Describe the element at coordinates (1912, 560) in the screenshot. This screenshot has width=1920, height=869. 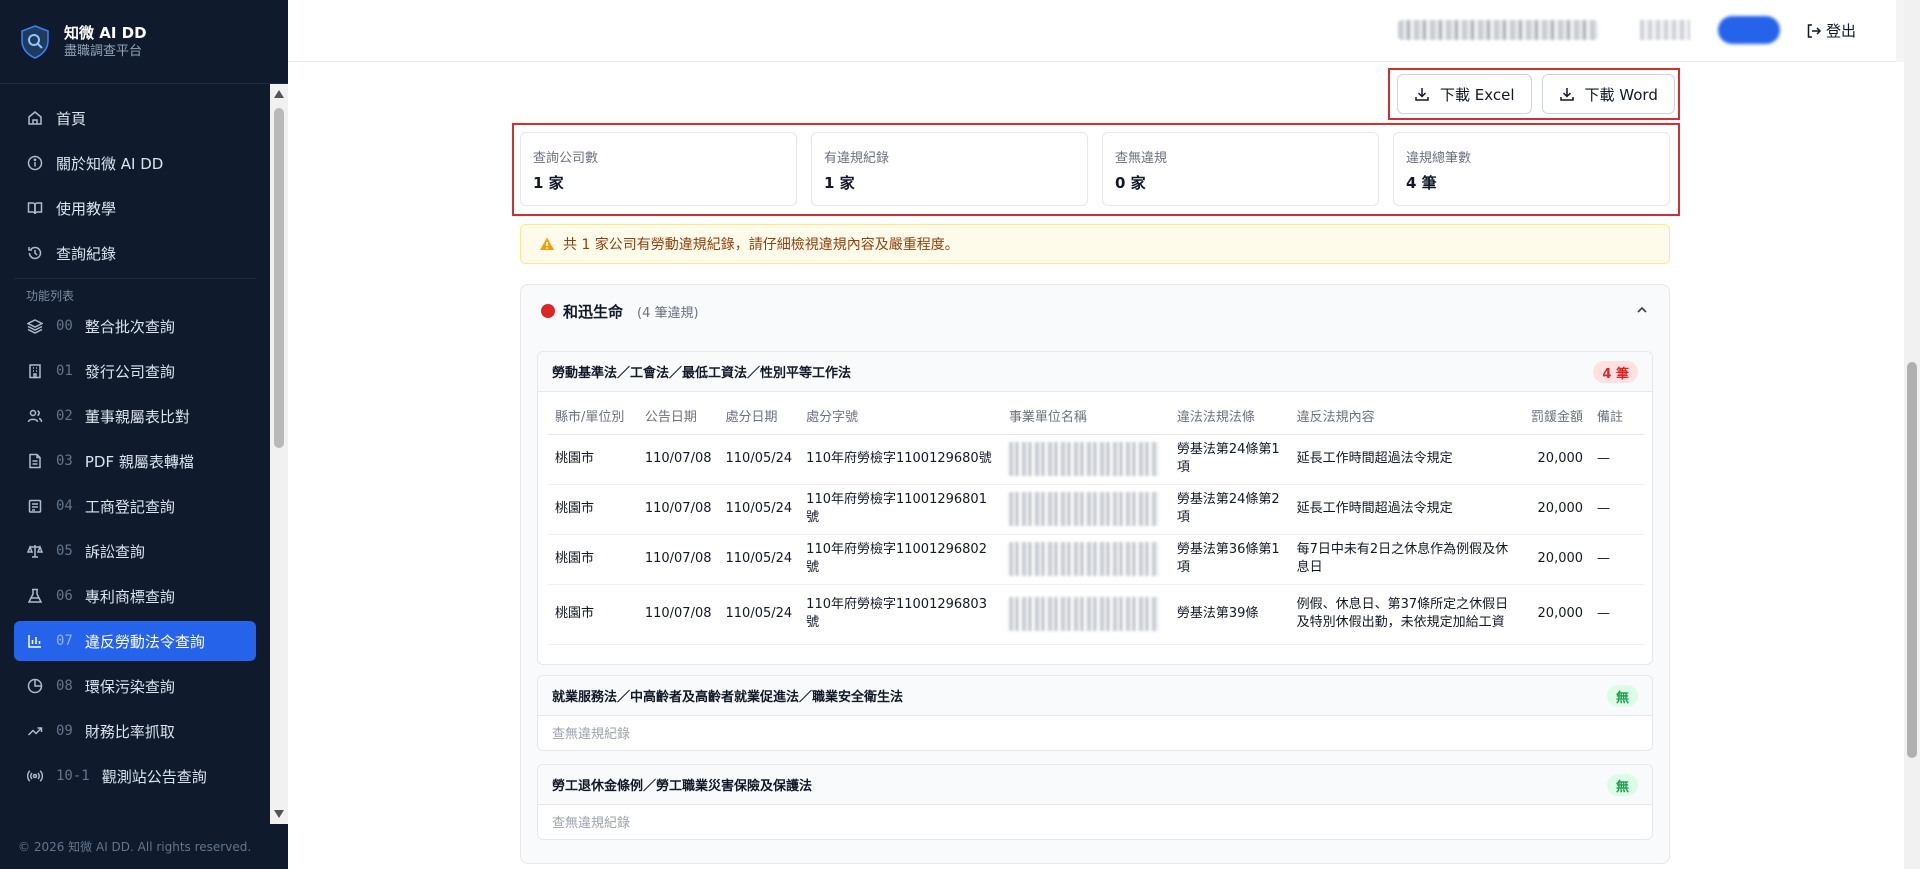
I see `page-scroll-thumb` at that location.